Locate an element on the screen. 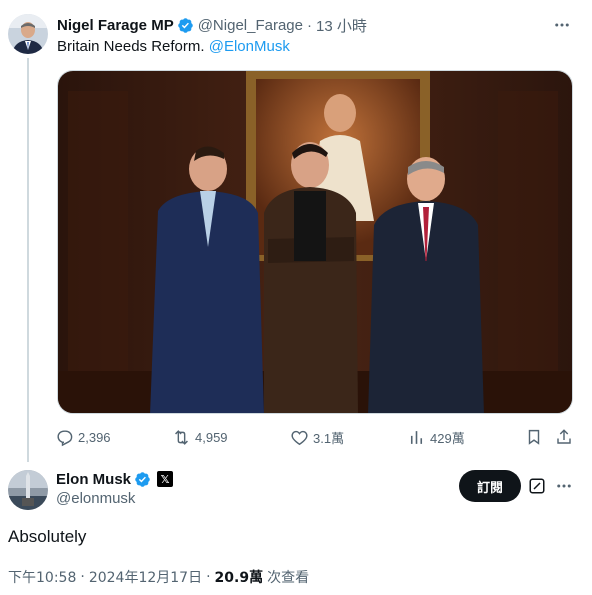 The width and height of the screenshot is (592, 595). quoted-author-name: Nigel Farage MP is located at coordinates (115, 25).